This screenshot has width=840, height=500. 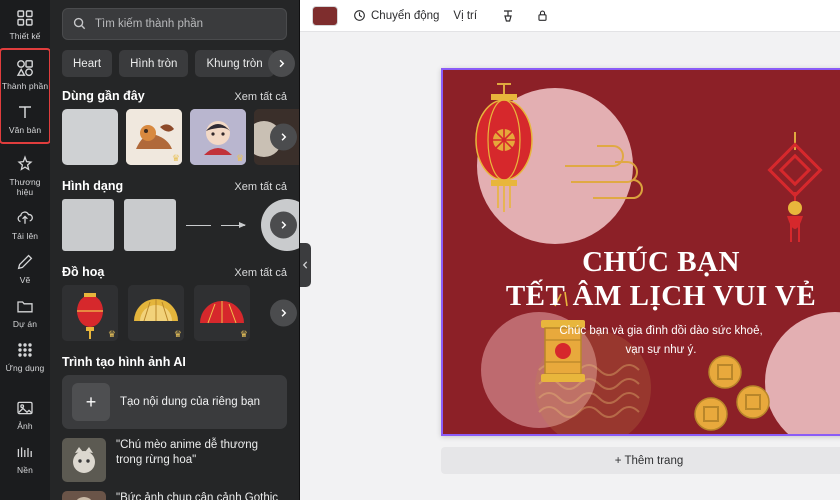 I want to click on search-input: Tìm kiếm thành phần, so click(x=174, y=24).